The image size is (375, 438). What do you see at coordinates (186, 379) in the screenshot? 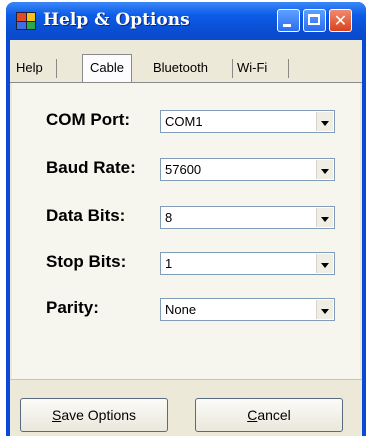
I see `panel-divider` at bounding box center [186, 379].